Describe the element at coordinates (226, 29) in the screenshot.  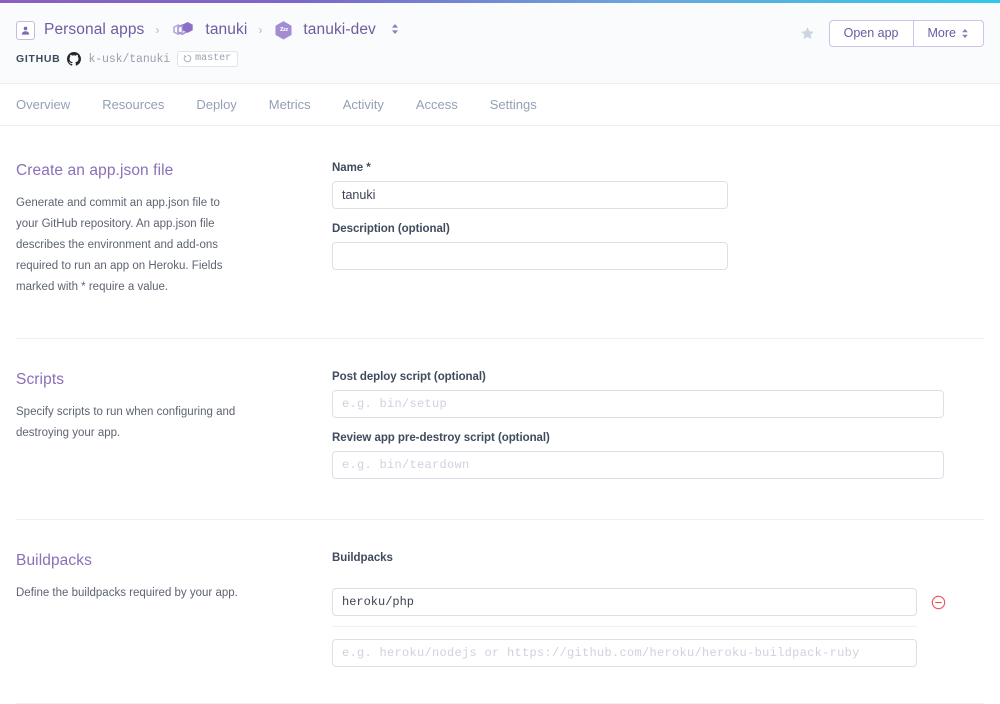
I see `breadcrumb-label-tanuki: tanuki` at that location.